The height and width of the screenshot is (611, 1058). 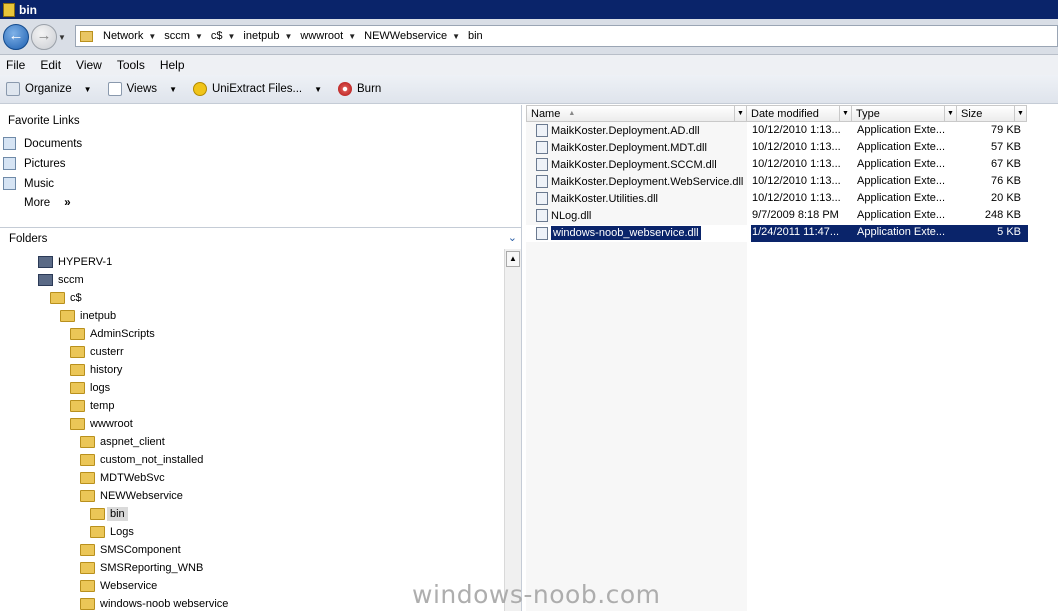 I want to click on breadcrumb-item: c$ ▼, so click(x=226, y=36).